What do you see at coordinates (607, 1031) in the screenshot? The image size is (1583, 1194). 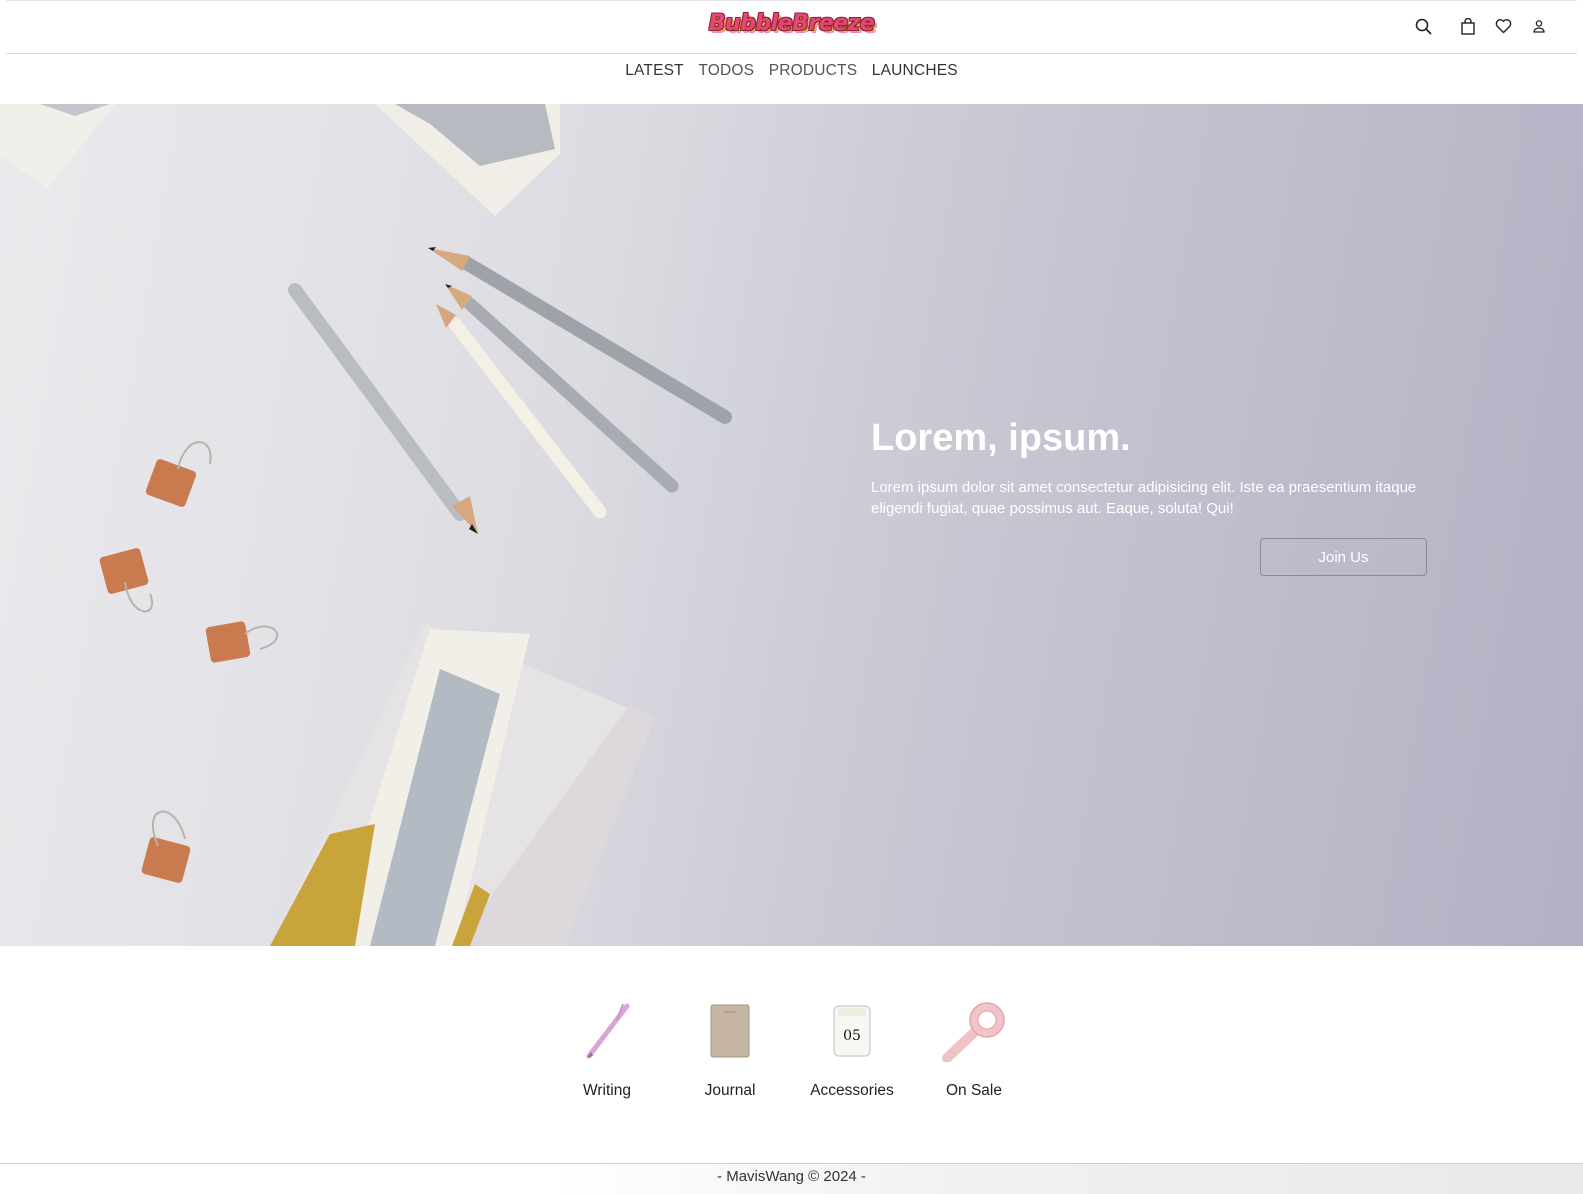 I see `pen-icon` at bounding box center [607, 1031].